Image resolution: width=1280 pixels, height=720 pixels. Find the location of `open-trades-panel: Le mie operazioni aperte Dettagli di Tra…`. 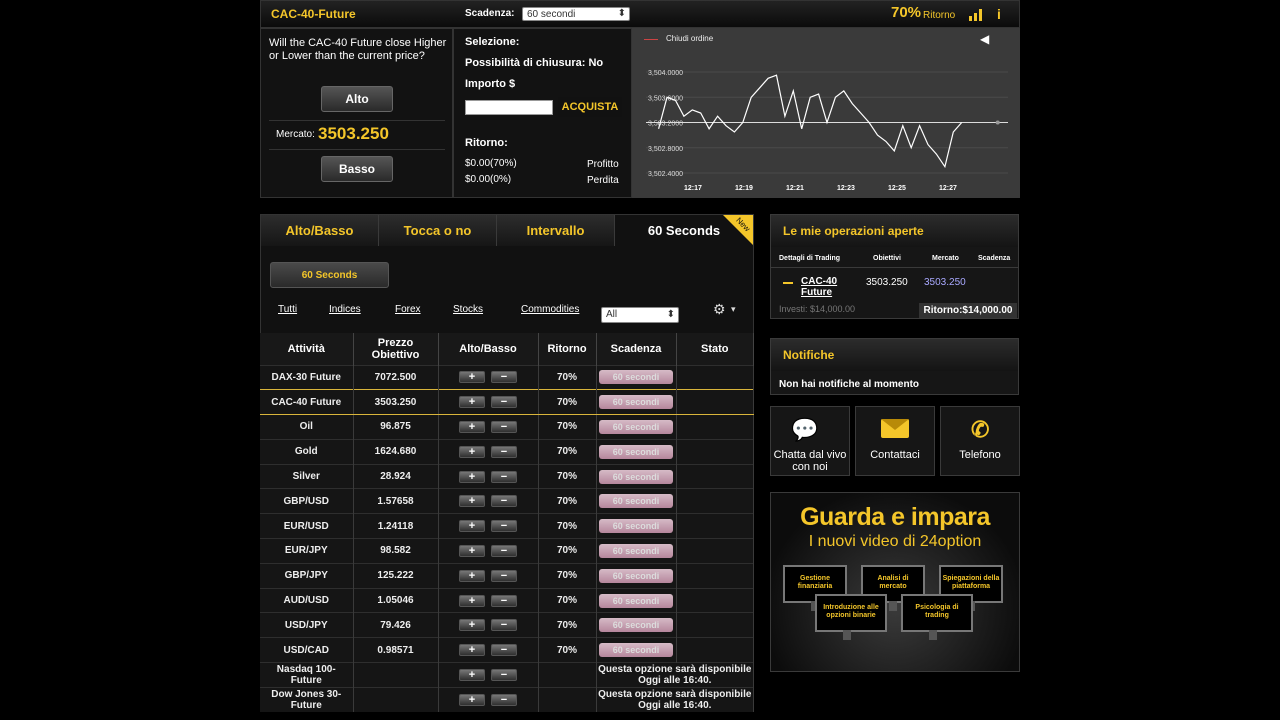

open-trades-panel: Le mie operazioni aperte Dettagli di Tra… is located at coordinates (894, 266).